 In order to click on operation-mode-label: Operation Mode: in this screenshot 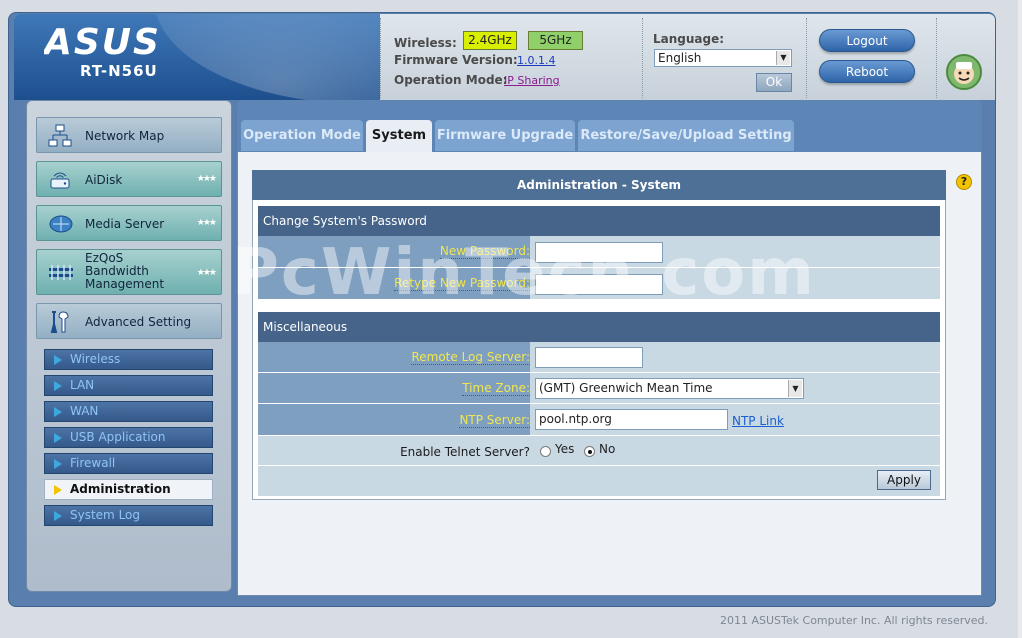, I will do `click(451, 80)`.